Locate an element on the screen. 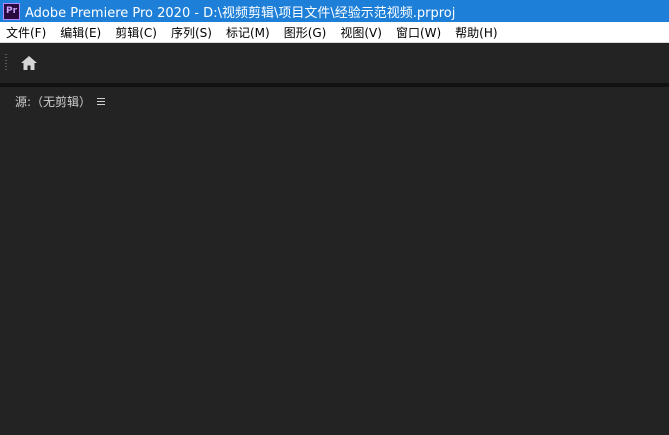 Image resolution: width=669 pixels, height=435 pixels. menu-window: 窗口(W) is located at coordinates (418, 32).